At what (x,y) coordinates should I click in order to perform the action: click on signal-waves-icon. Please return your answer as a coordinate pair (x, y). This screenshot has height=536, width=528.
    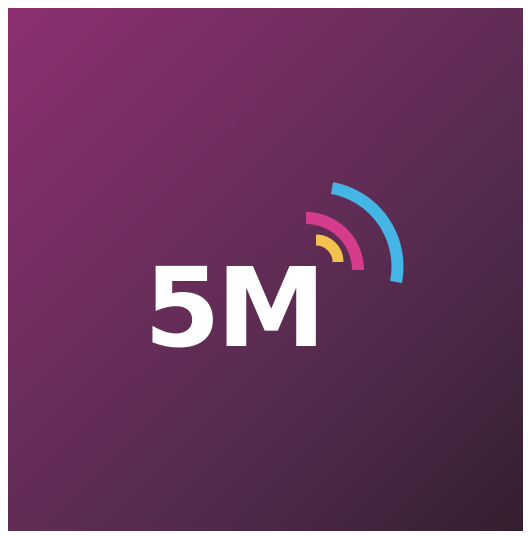
    Looking at the image, I should click on (354, 233).